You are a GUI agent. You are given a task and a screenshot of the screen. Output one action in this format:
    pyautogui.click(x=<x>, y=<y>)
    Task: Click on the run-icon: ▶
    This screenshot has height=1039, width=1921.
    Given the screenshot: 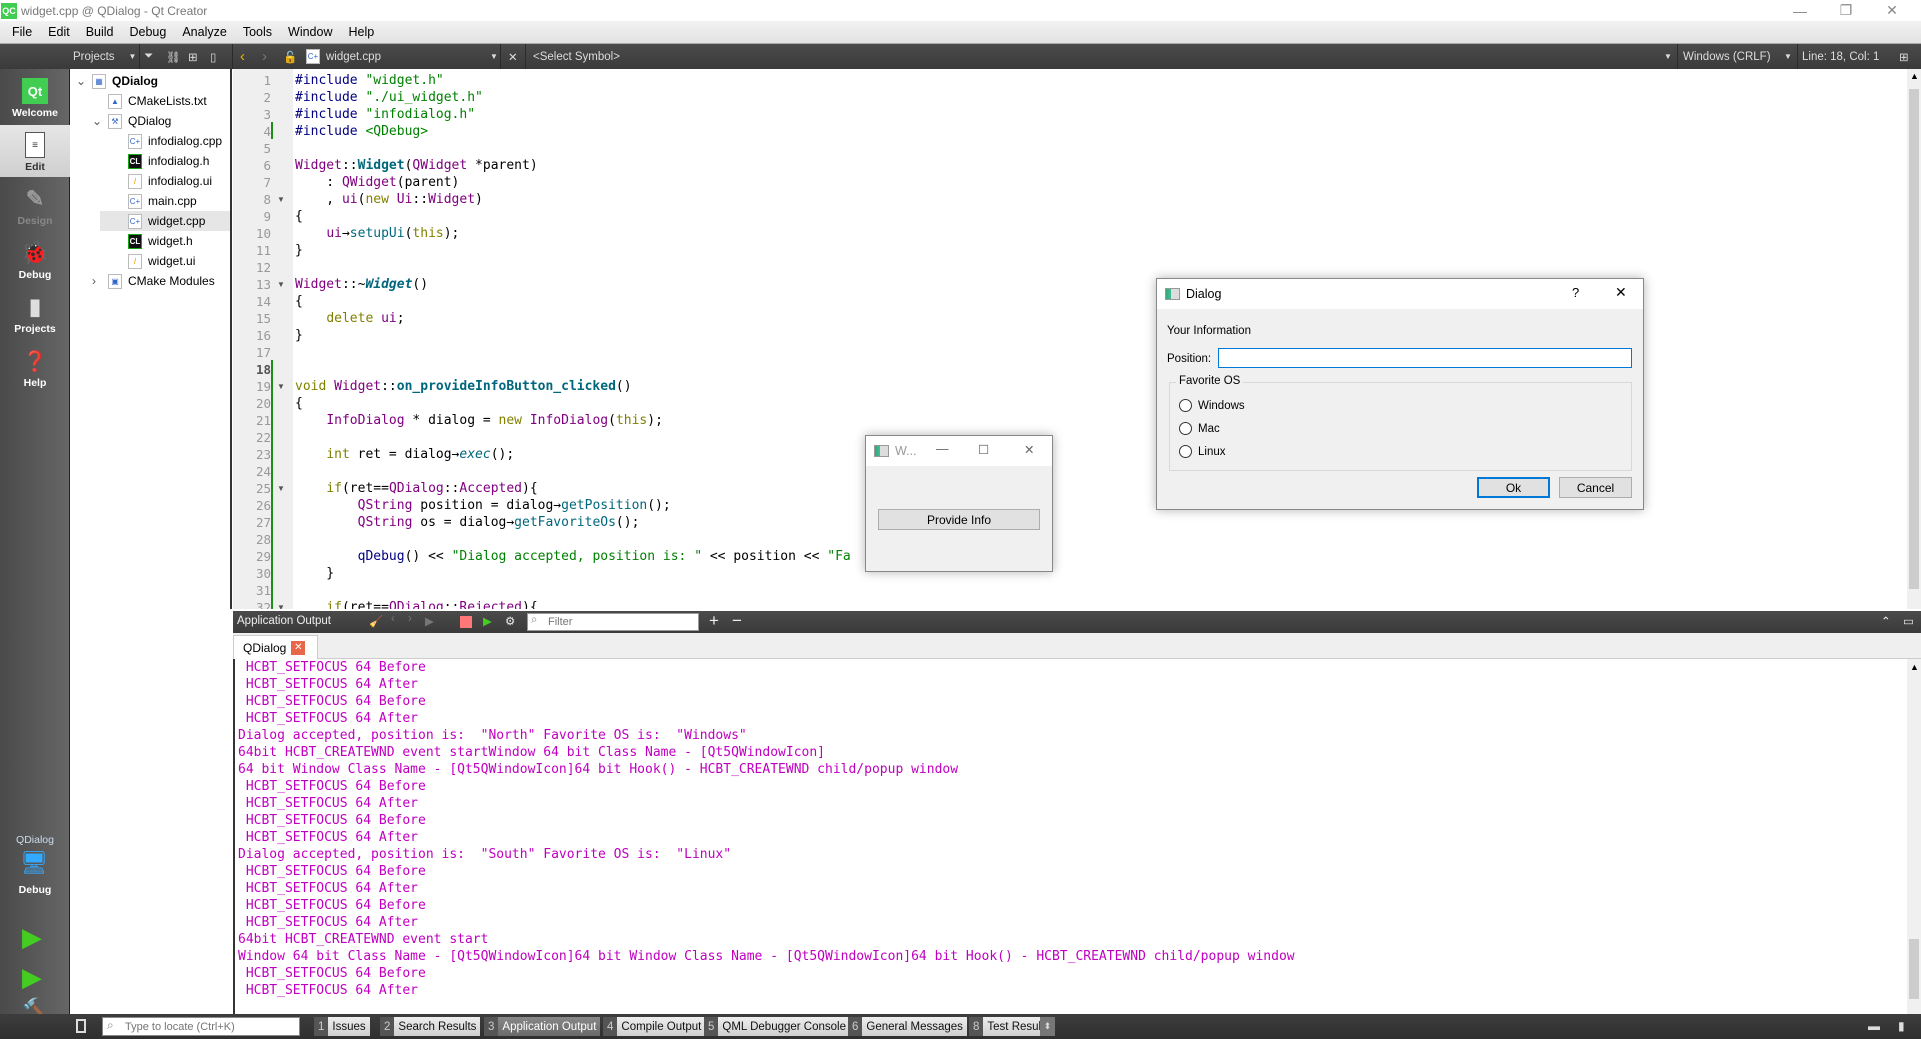 What is the action you would take?
    pyautogui.click(x=32, y=937)
    